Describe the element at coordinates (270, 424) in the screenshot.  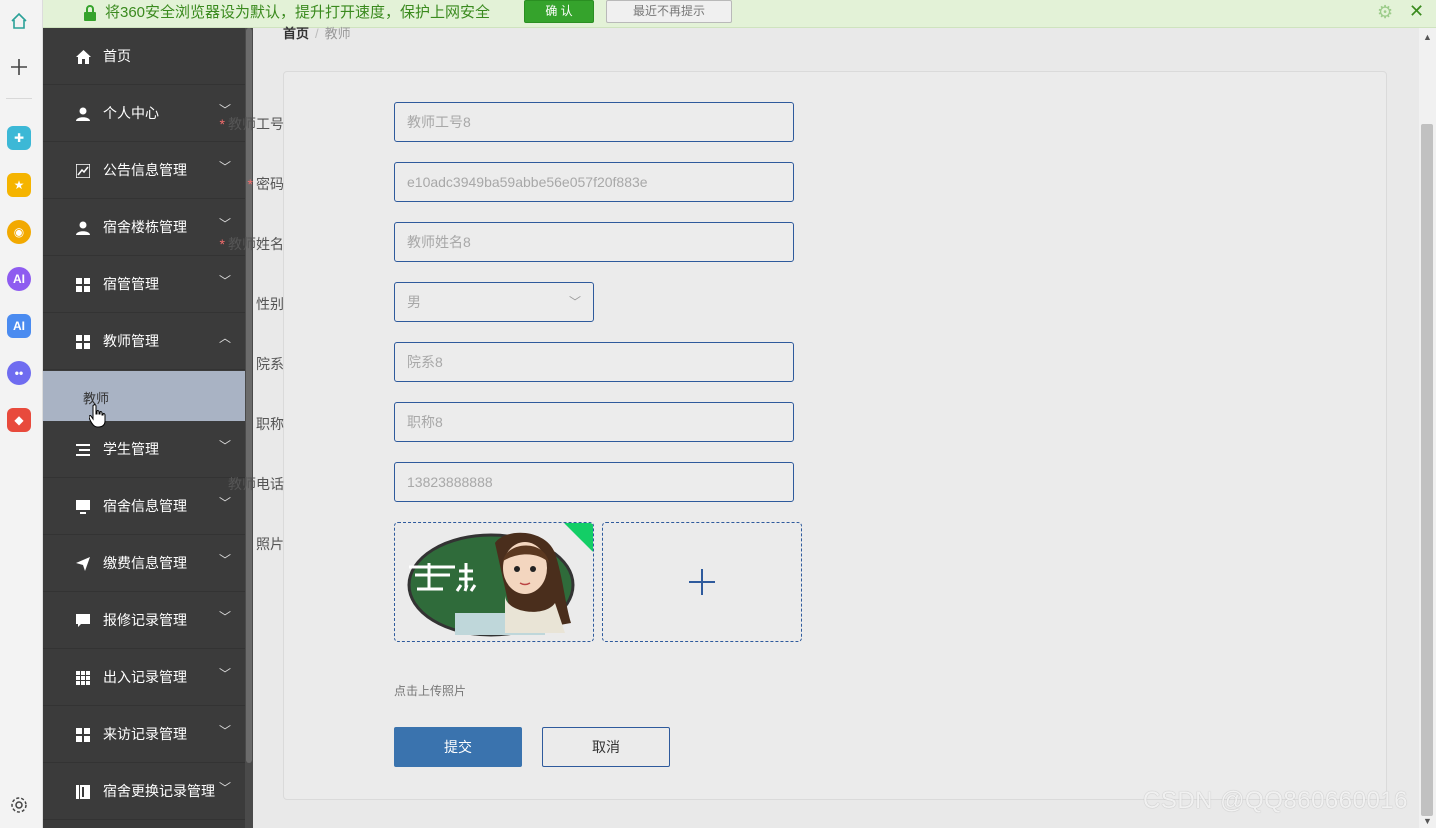
I see `title-label: 职称` at that location.